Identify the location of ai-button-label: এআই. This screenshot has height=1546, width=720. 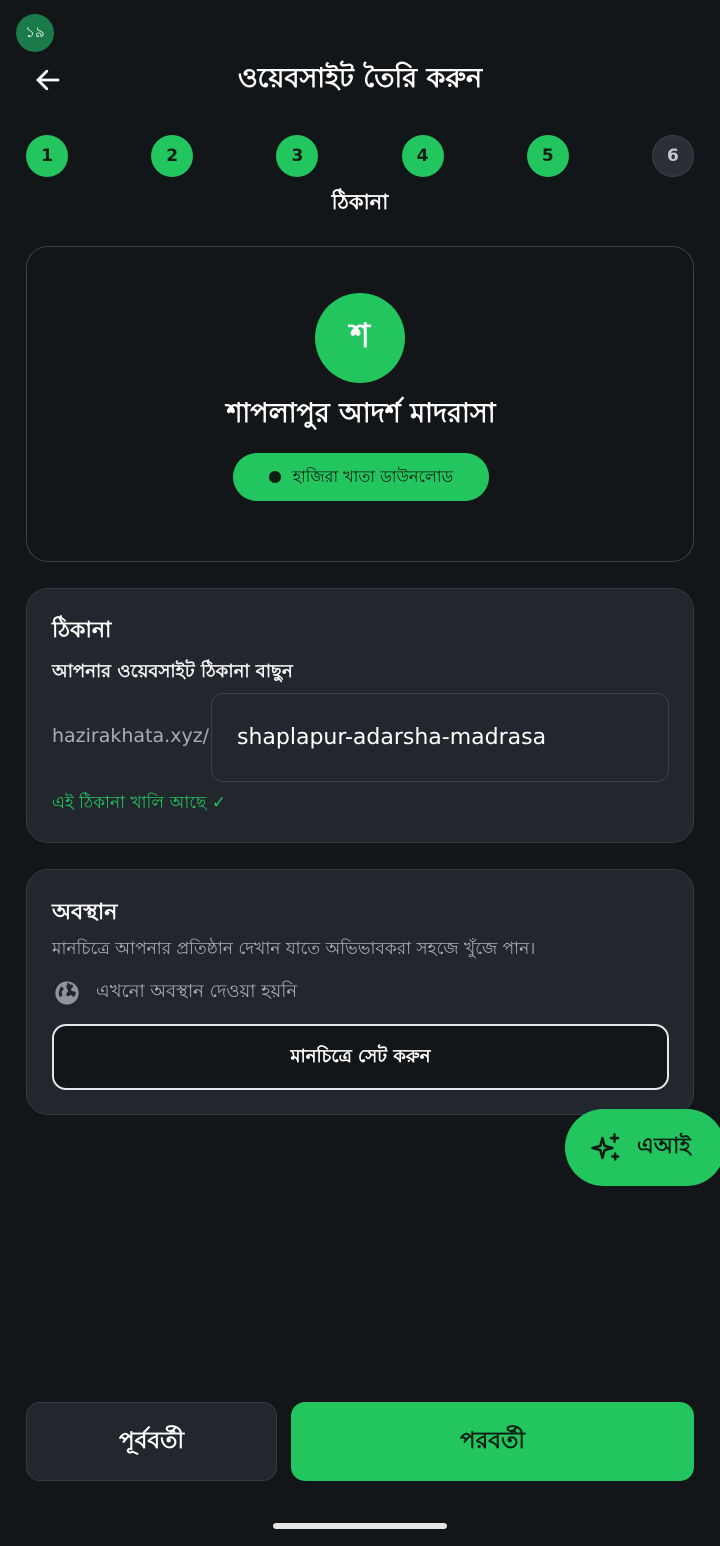
(664, 1146).